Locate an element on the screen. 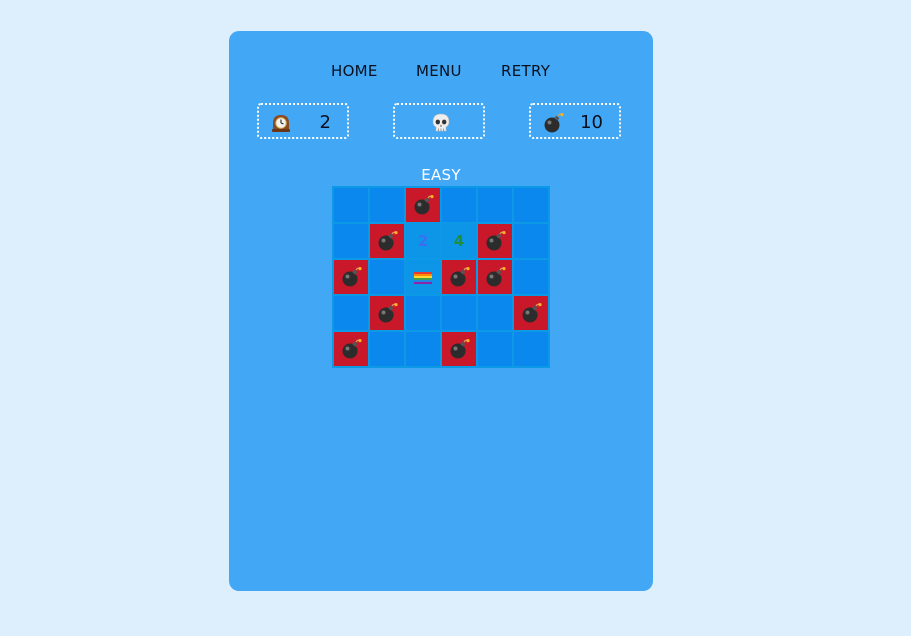  mine-counter: 10 is located at coordinates (575, 121).